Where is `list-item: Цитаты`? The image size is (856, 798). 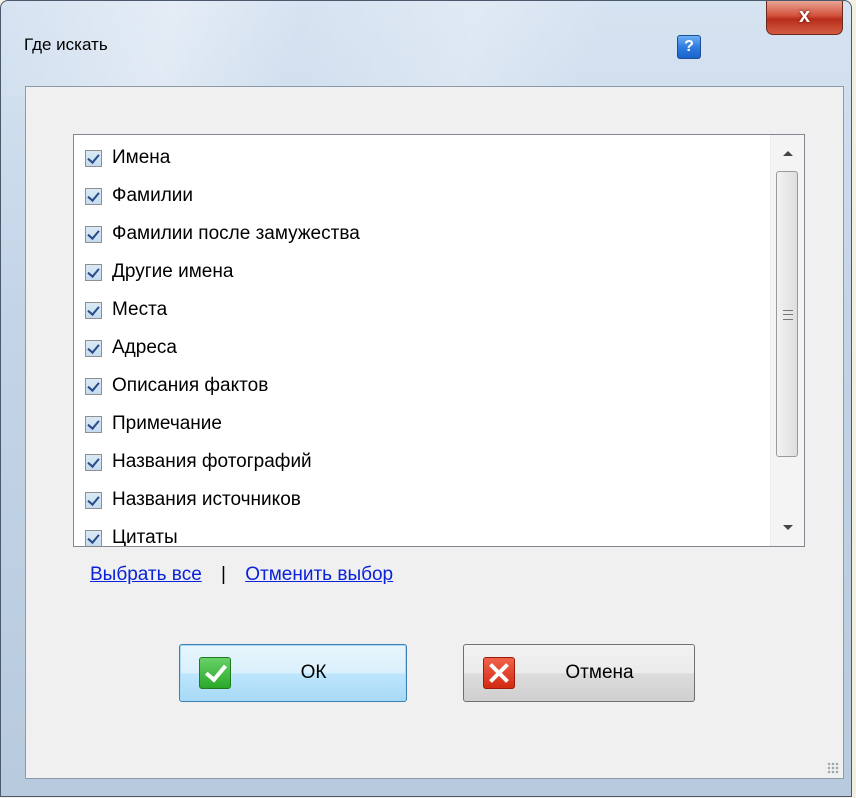
list-item: Цитаты is located at coordinates (131, 533).